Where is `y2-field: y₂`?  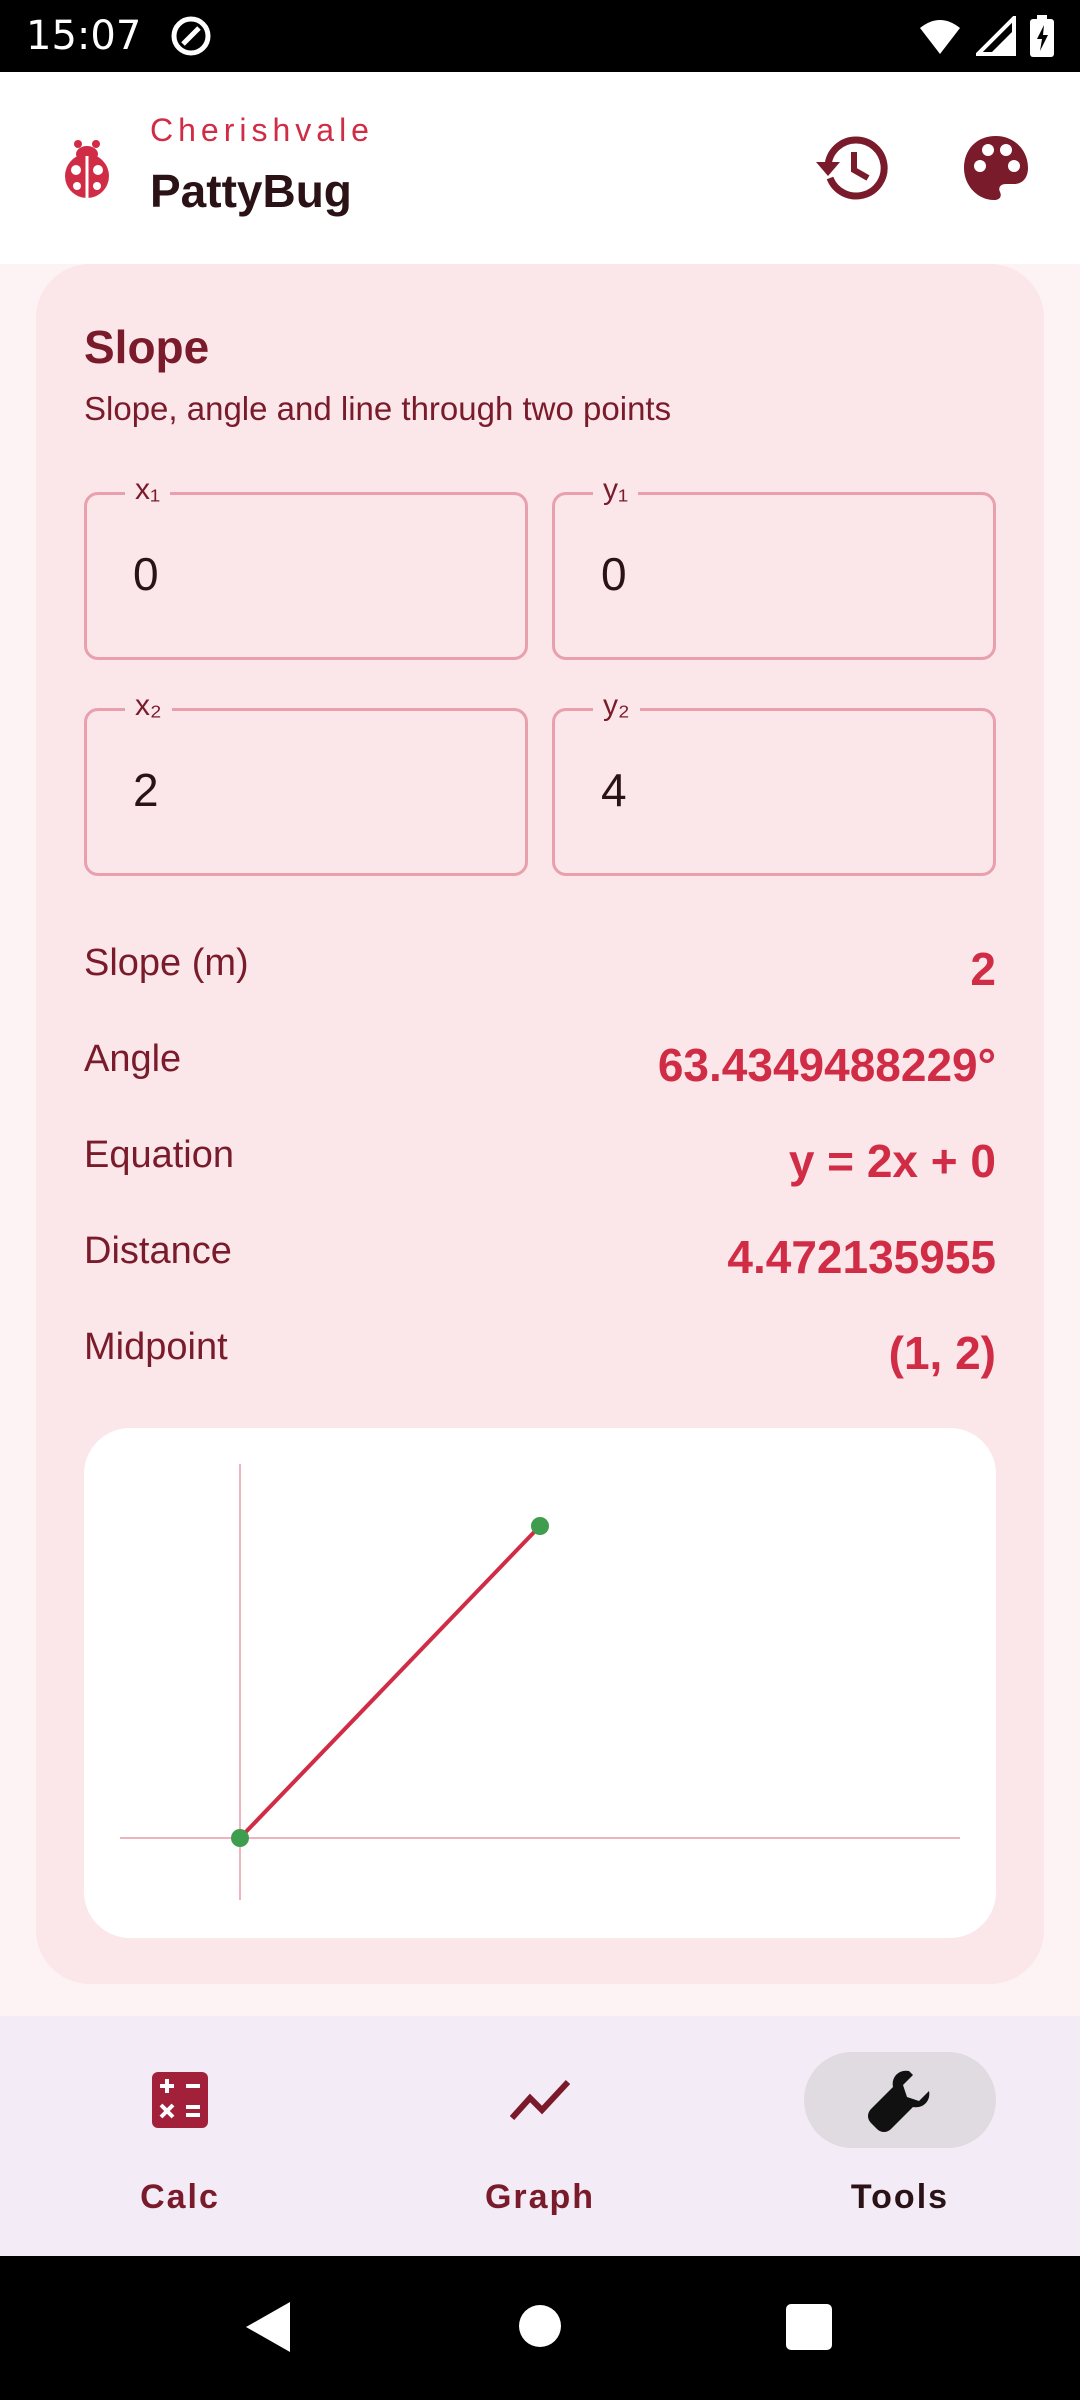
y2-field: y₂ is located at coordinates (774, 782).